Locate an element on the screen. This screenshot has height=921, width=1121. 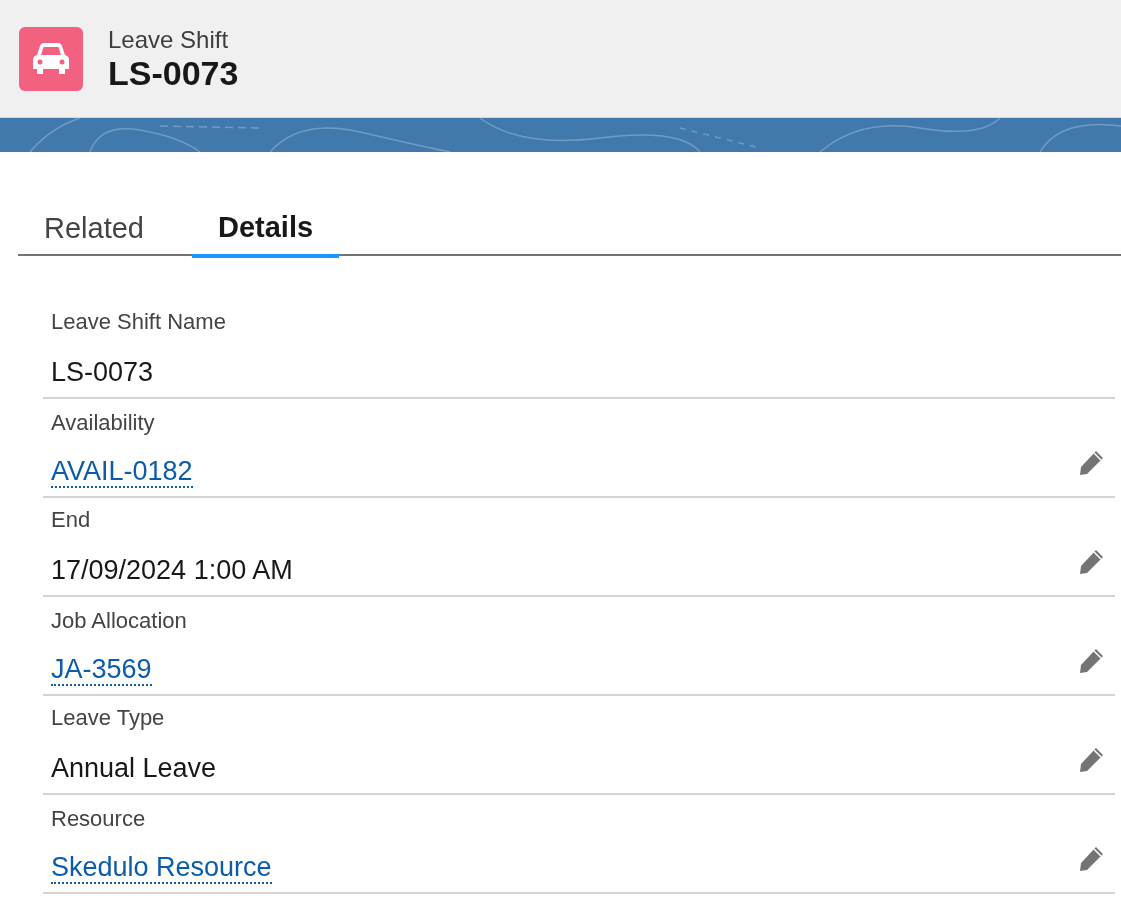
field-value: LS-0073 is located at coordinates (102, 372).